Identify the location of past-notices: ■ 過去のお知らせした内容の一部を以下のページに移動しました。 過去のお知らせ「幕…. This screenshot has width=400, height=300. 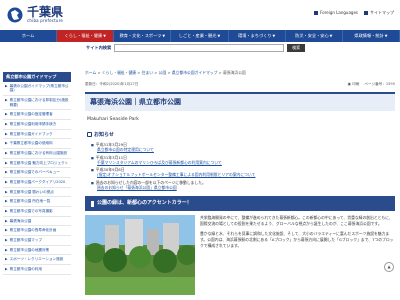
(148, 185).